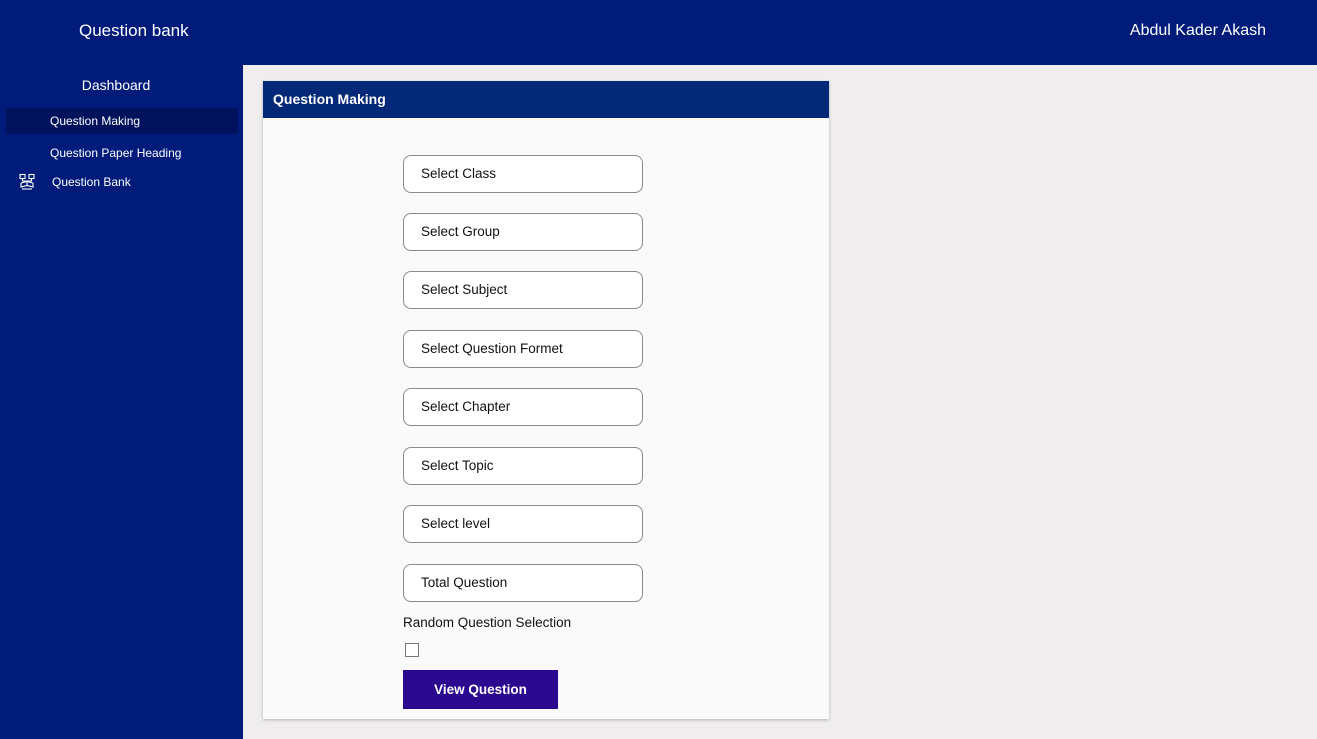 The height and width of the screenshot is (739, 1317). I want to click on sidebar-item-label: Question Bank, so click(91, 182).